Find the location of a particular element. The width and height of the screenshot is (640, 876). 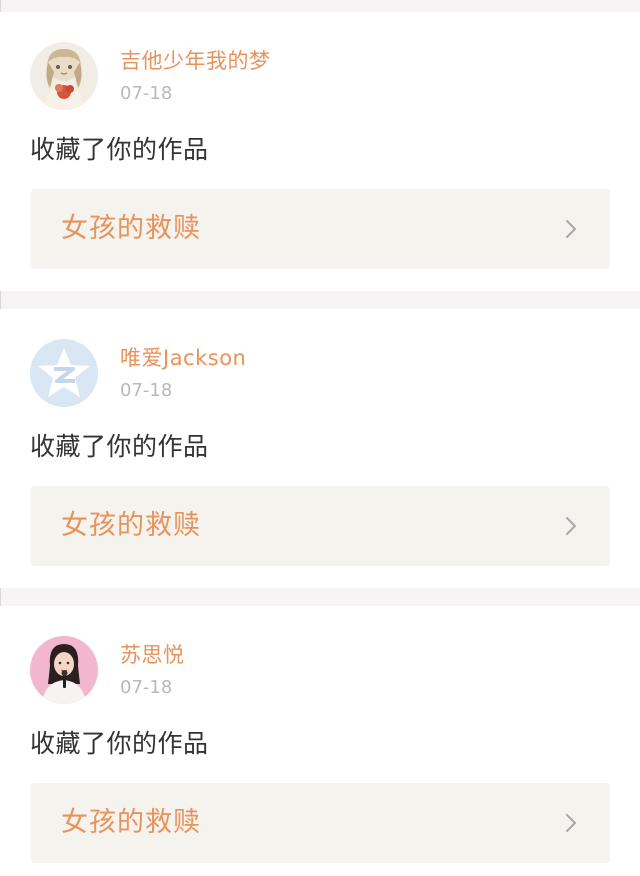

username: 苏思悦 is located at coordinates (152, 655).